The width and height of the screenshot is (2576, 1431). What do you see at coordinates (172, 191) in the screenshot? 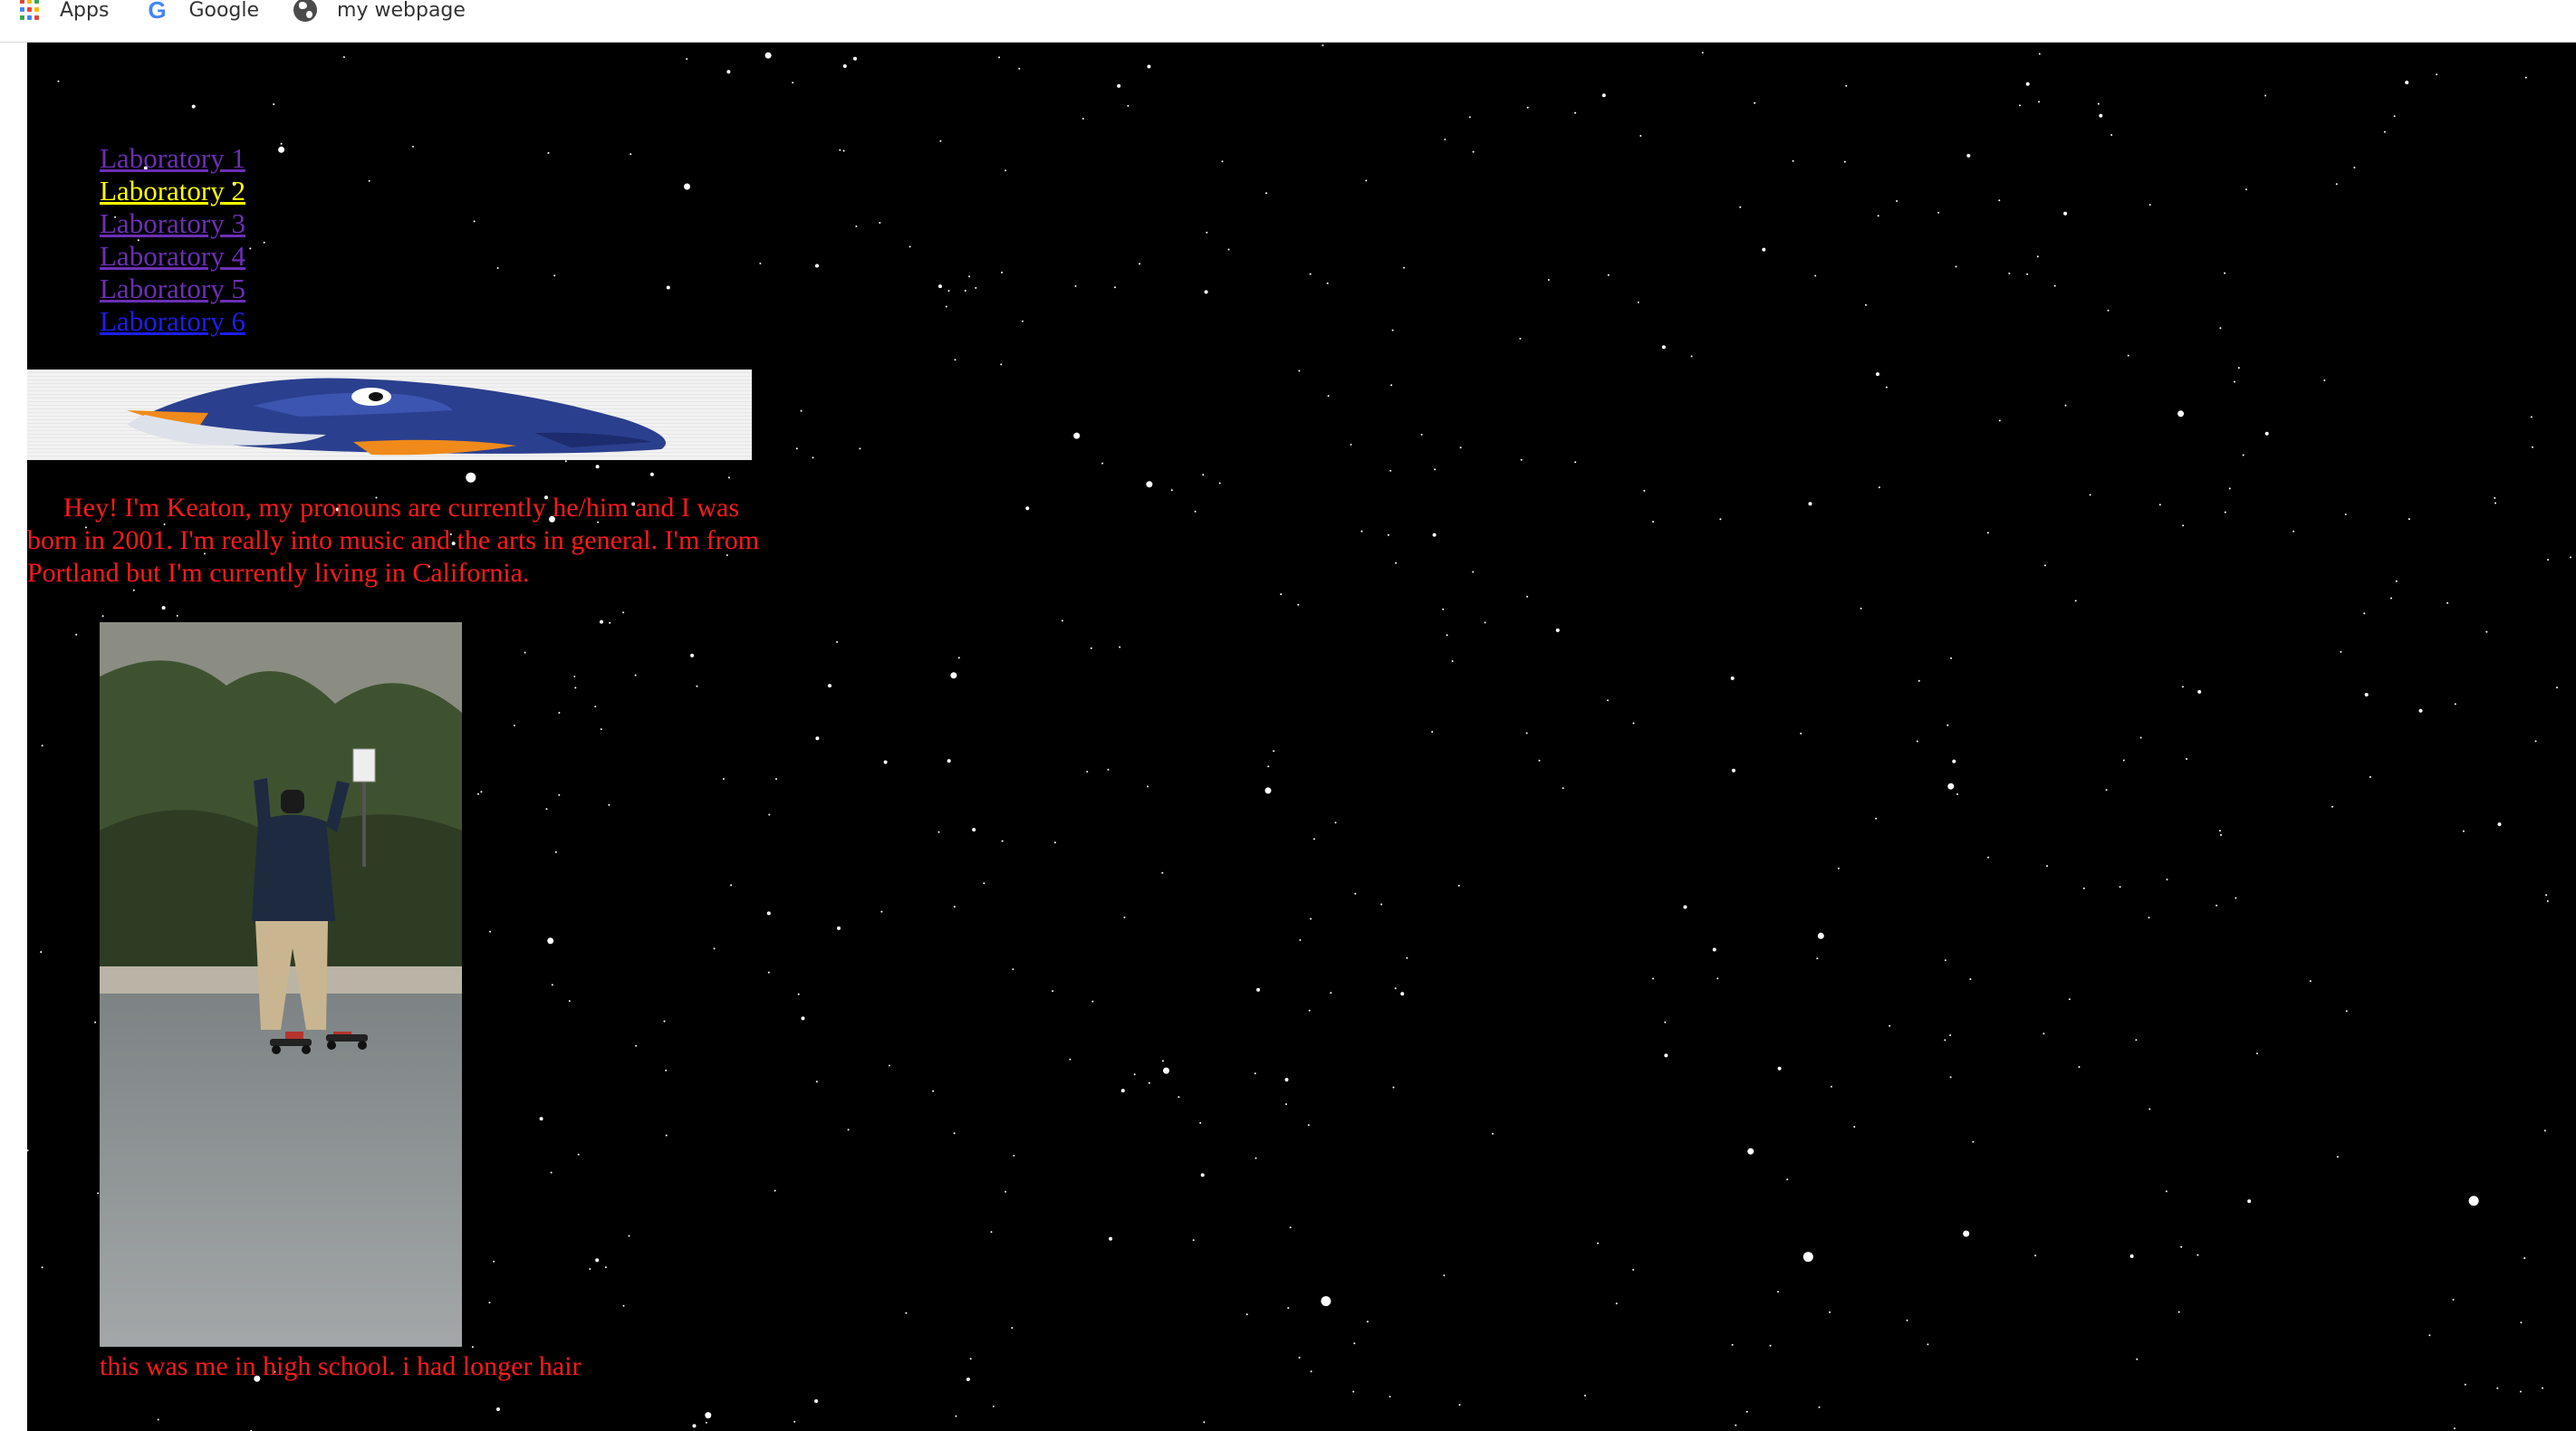
I see `nav-link-laboratory-2: Laboratory 2` at bounding box center [172, 191].